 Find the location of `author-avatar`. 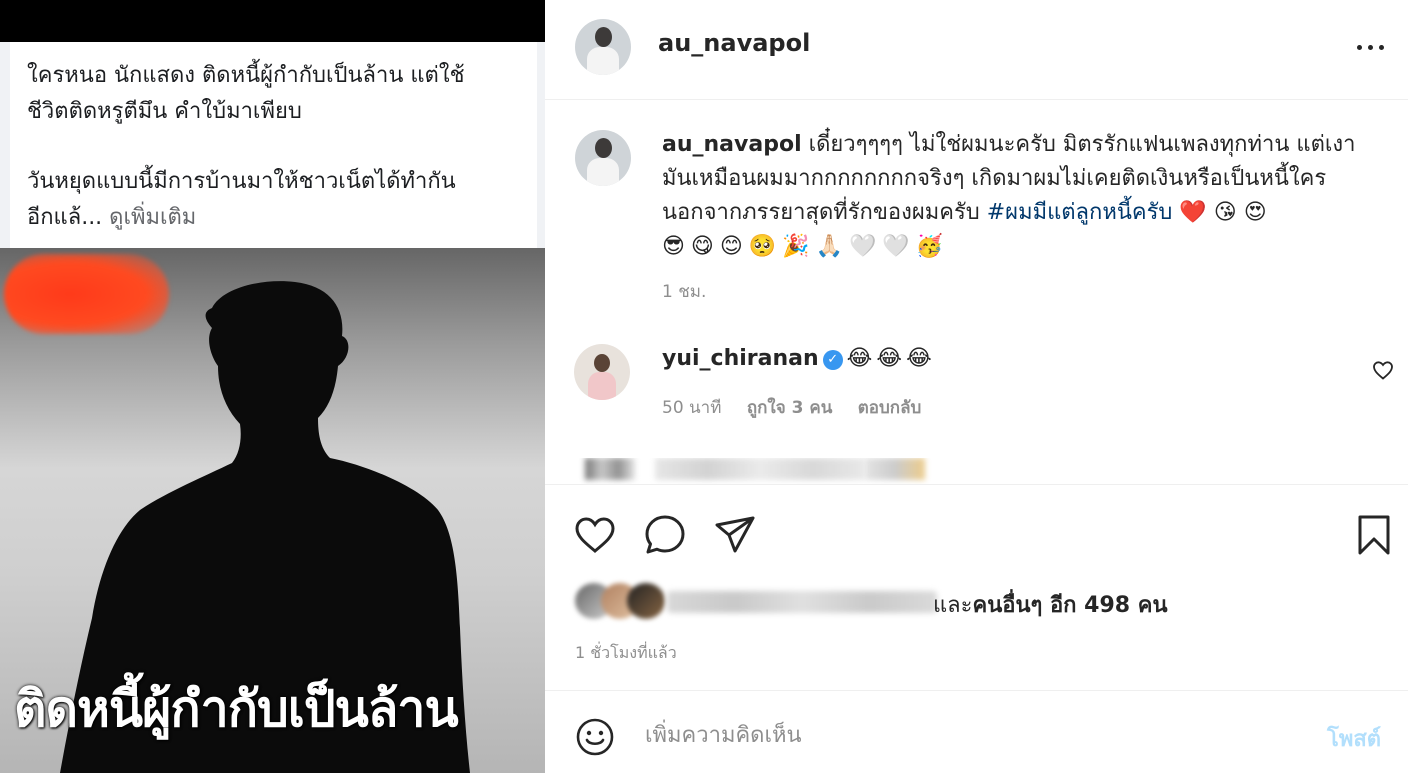

author-avatar is located at coordinates (603, 47).